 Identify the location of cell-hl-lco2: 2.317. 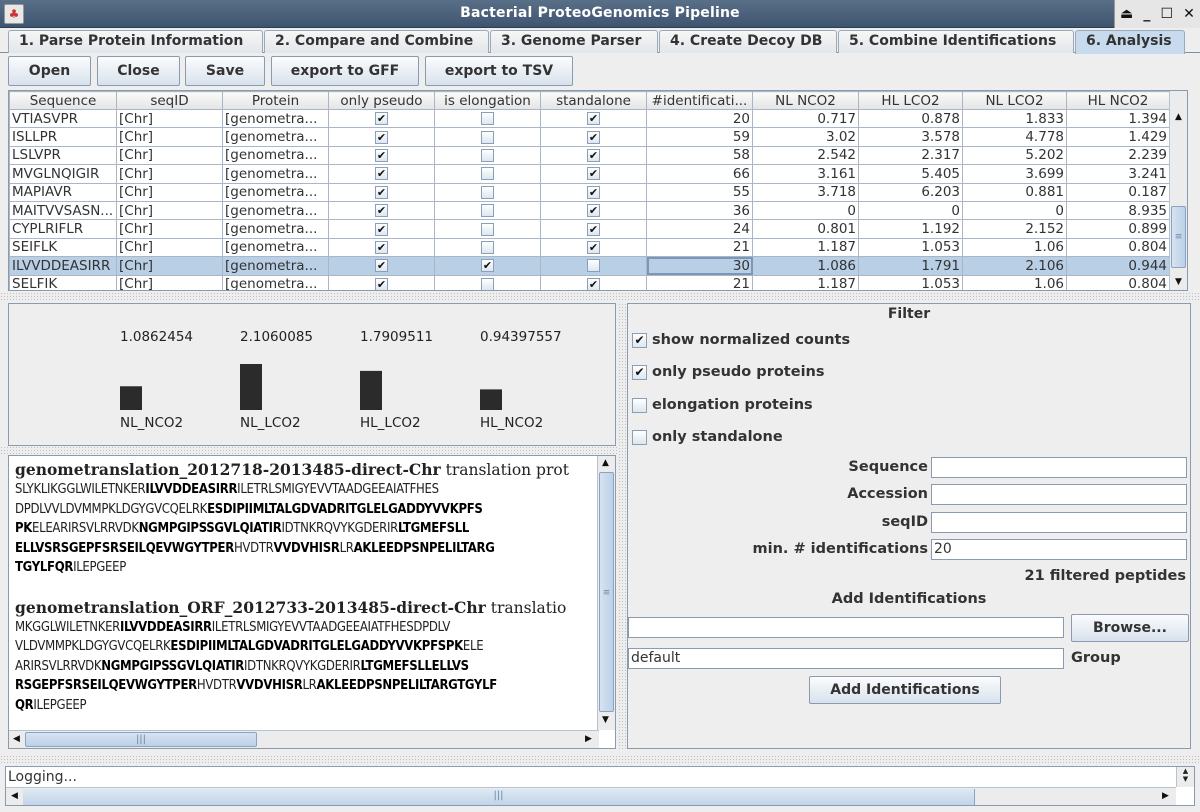
(910, 155).